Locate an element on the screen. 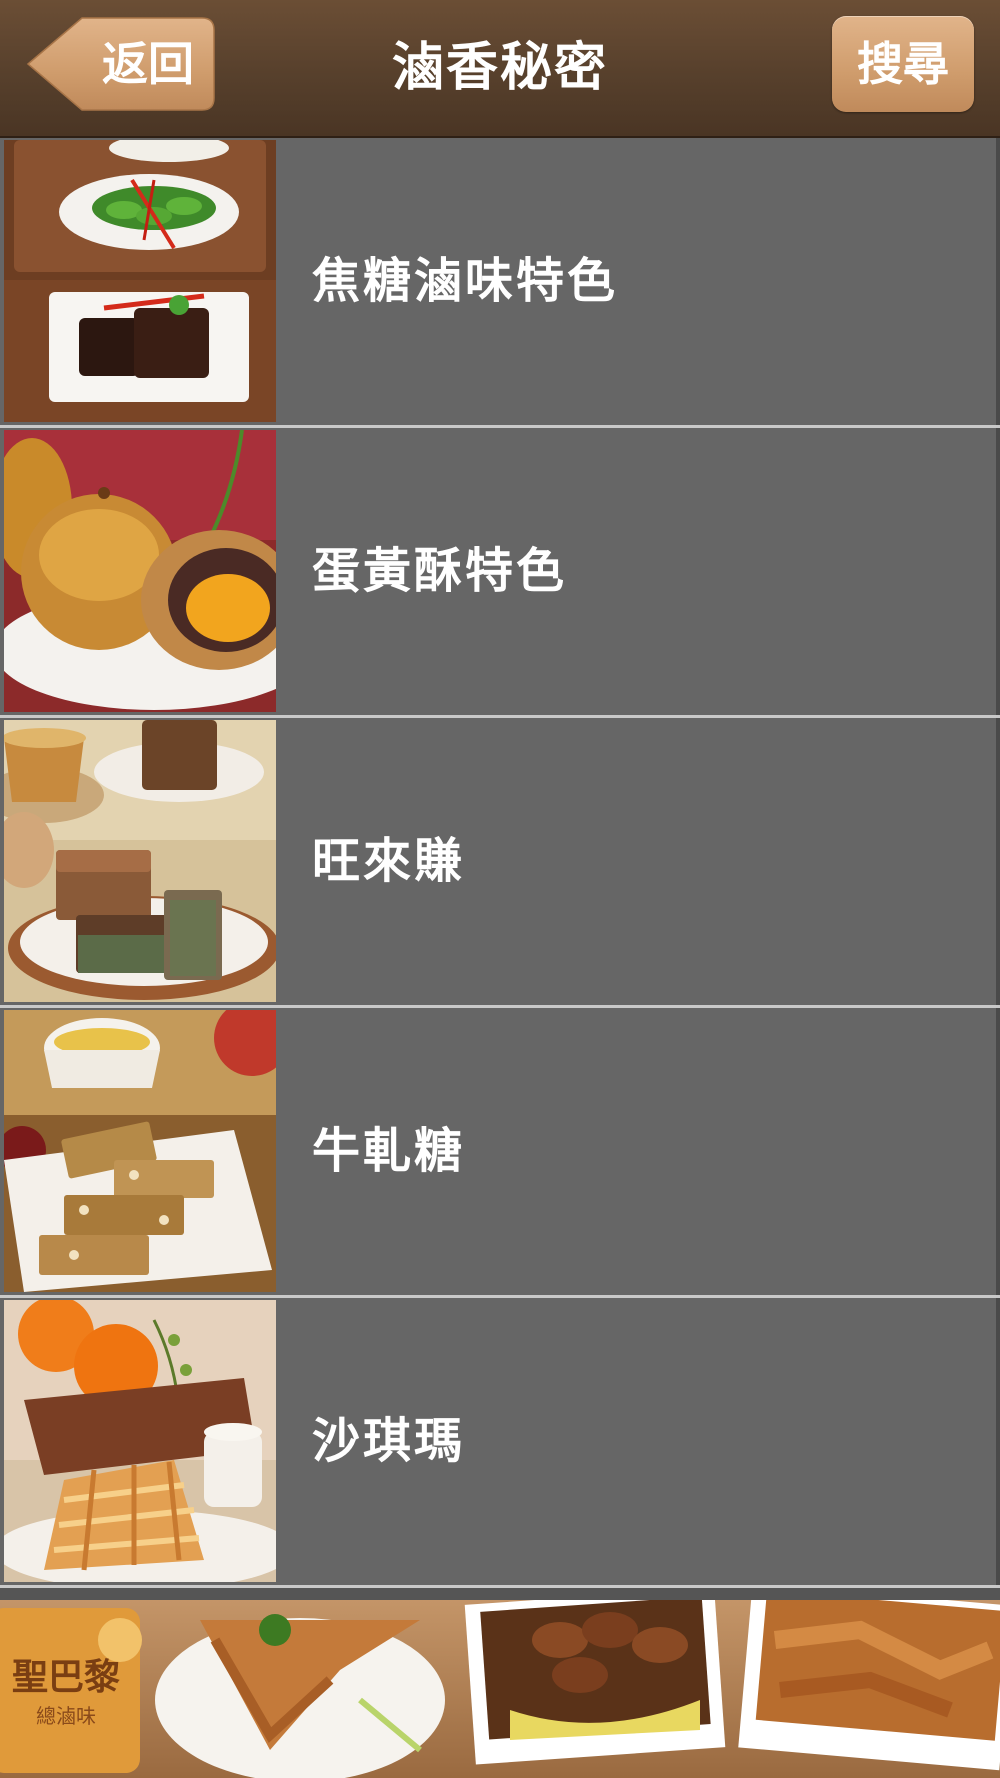  footer-banner: 聖巴黎 總滷味 is located at coordinates (500, 1689).